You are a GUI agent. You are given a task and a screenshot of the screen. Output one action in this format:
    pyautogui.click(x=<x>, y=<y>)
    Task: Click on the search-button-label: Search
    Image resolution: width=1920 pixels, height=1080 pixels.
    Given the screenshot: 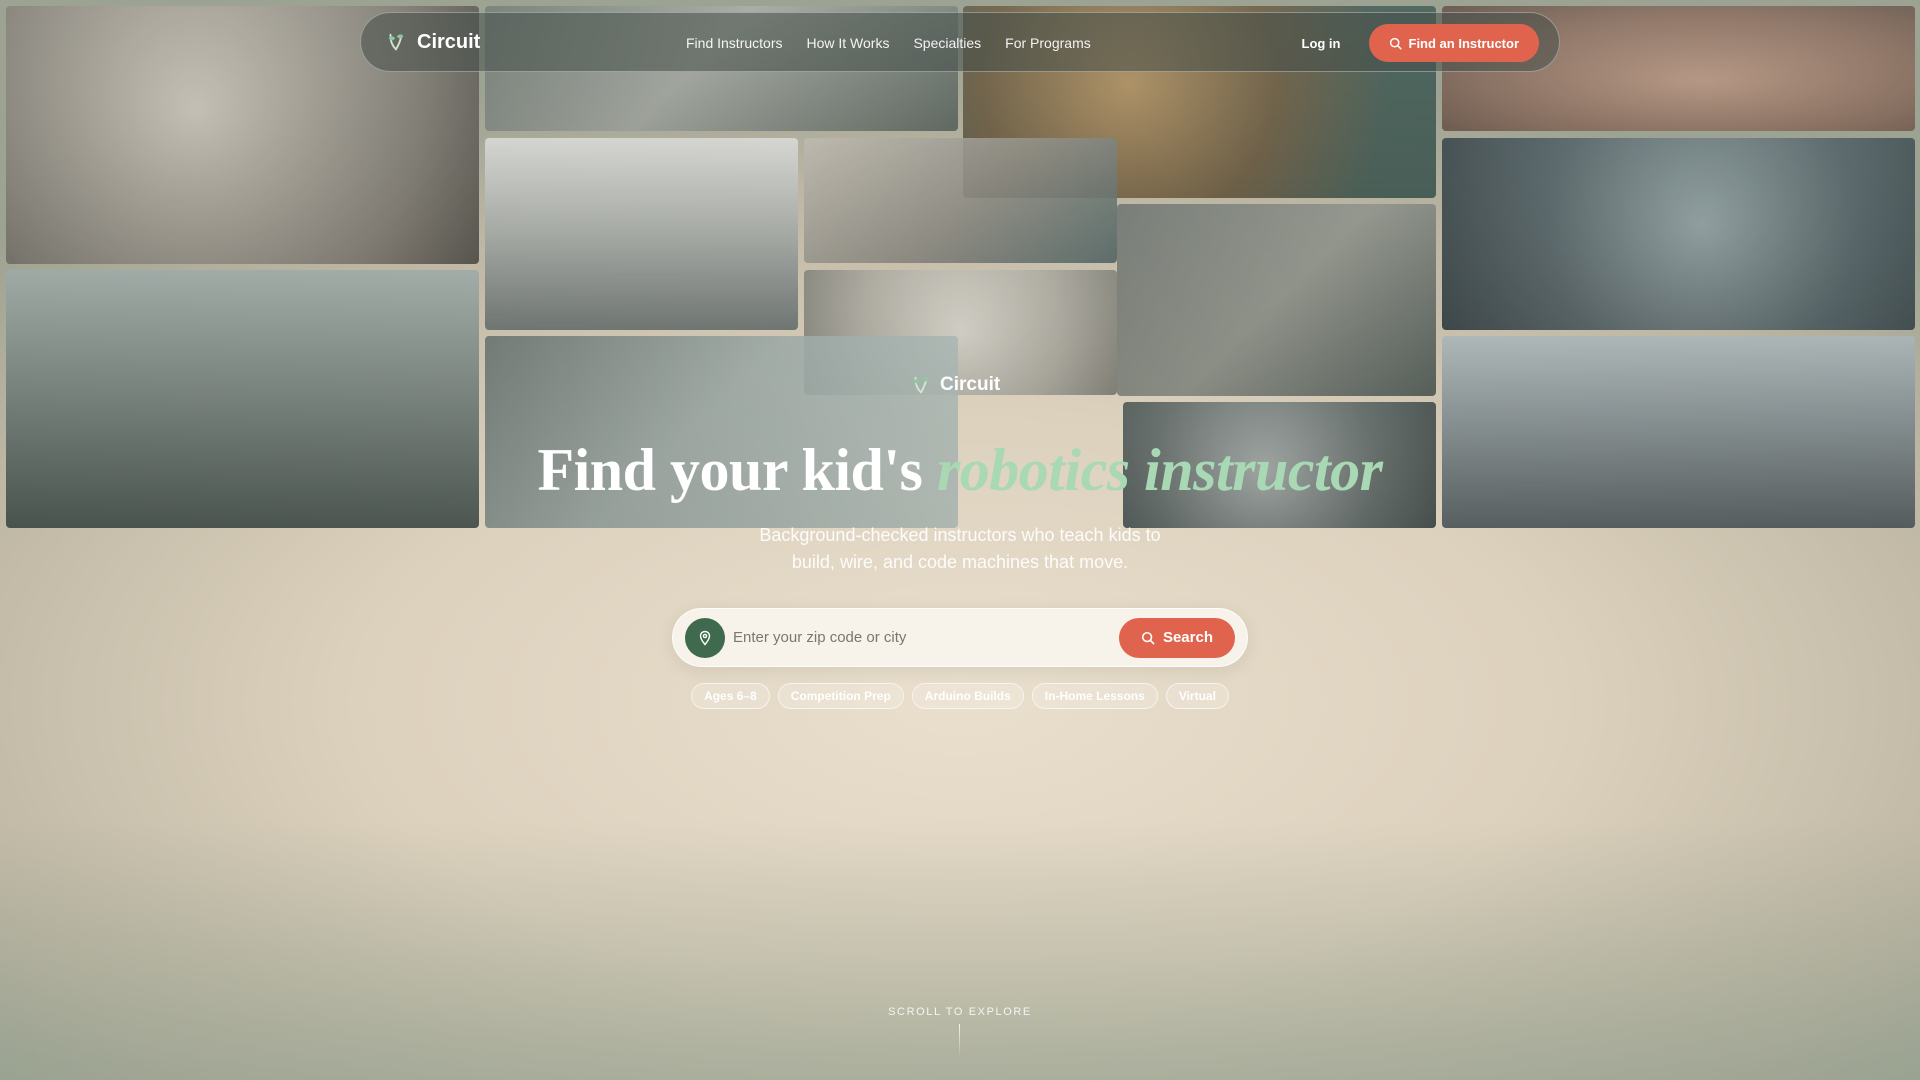 What is the action you would take?
    pyautogui.click(x=1187, y=637)
    